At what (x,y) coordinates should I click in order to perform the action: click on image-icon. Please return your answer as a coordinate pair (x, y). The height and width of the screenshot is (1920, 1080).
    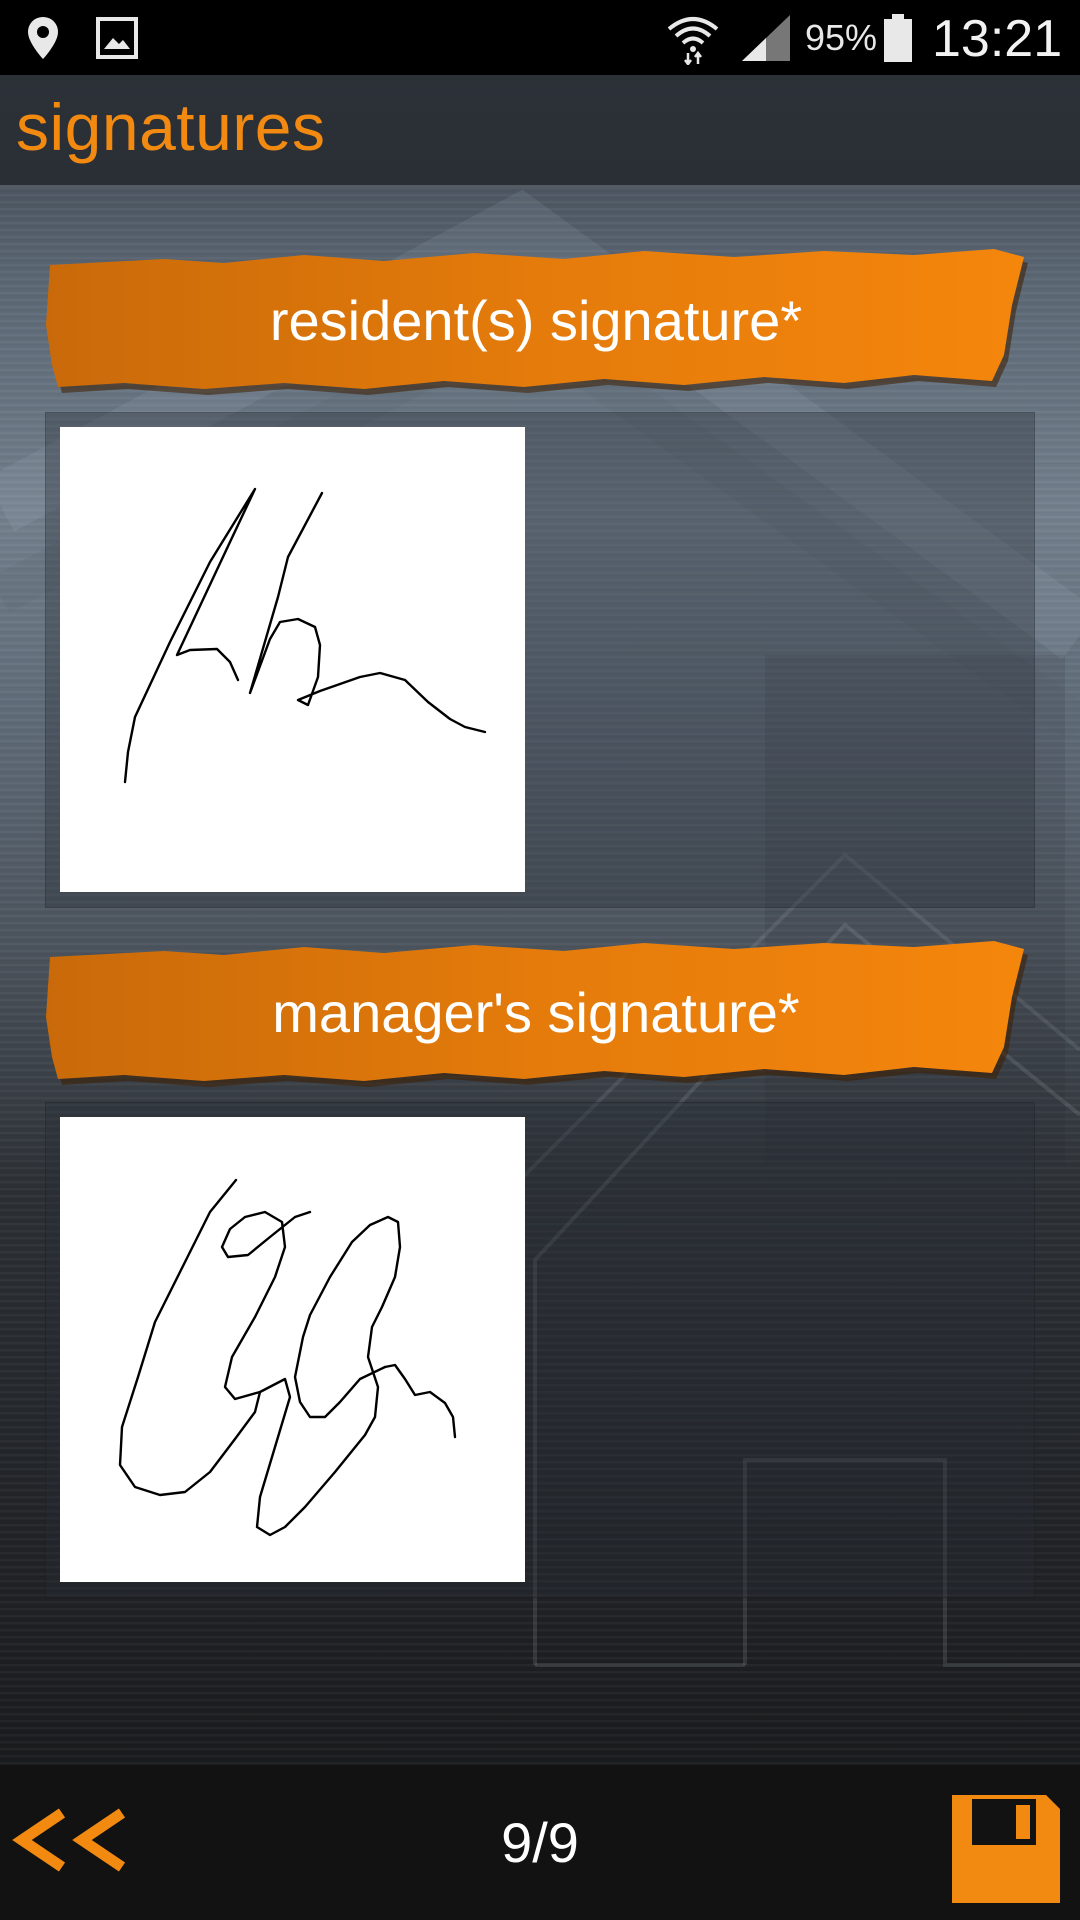
    Looking at the image, I should click on (117, 37).